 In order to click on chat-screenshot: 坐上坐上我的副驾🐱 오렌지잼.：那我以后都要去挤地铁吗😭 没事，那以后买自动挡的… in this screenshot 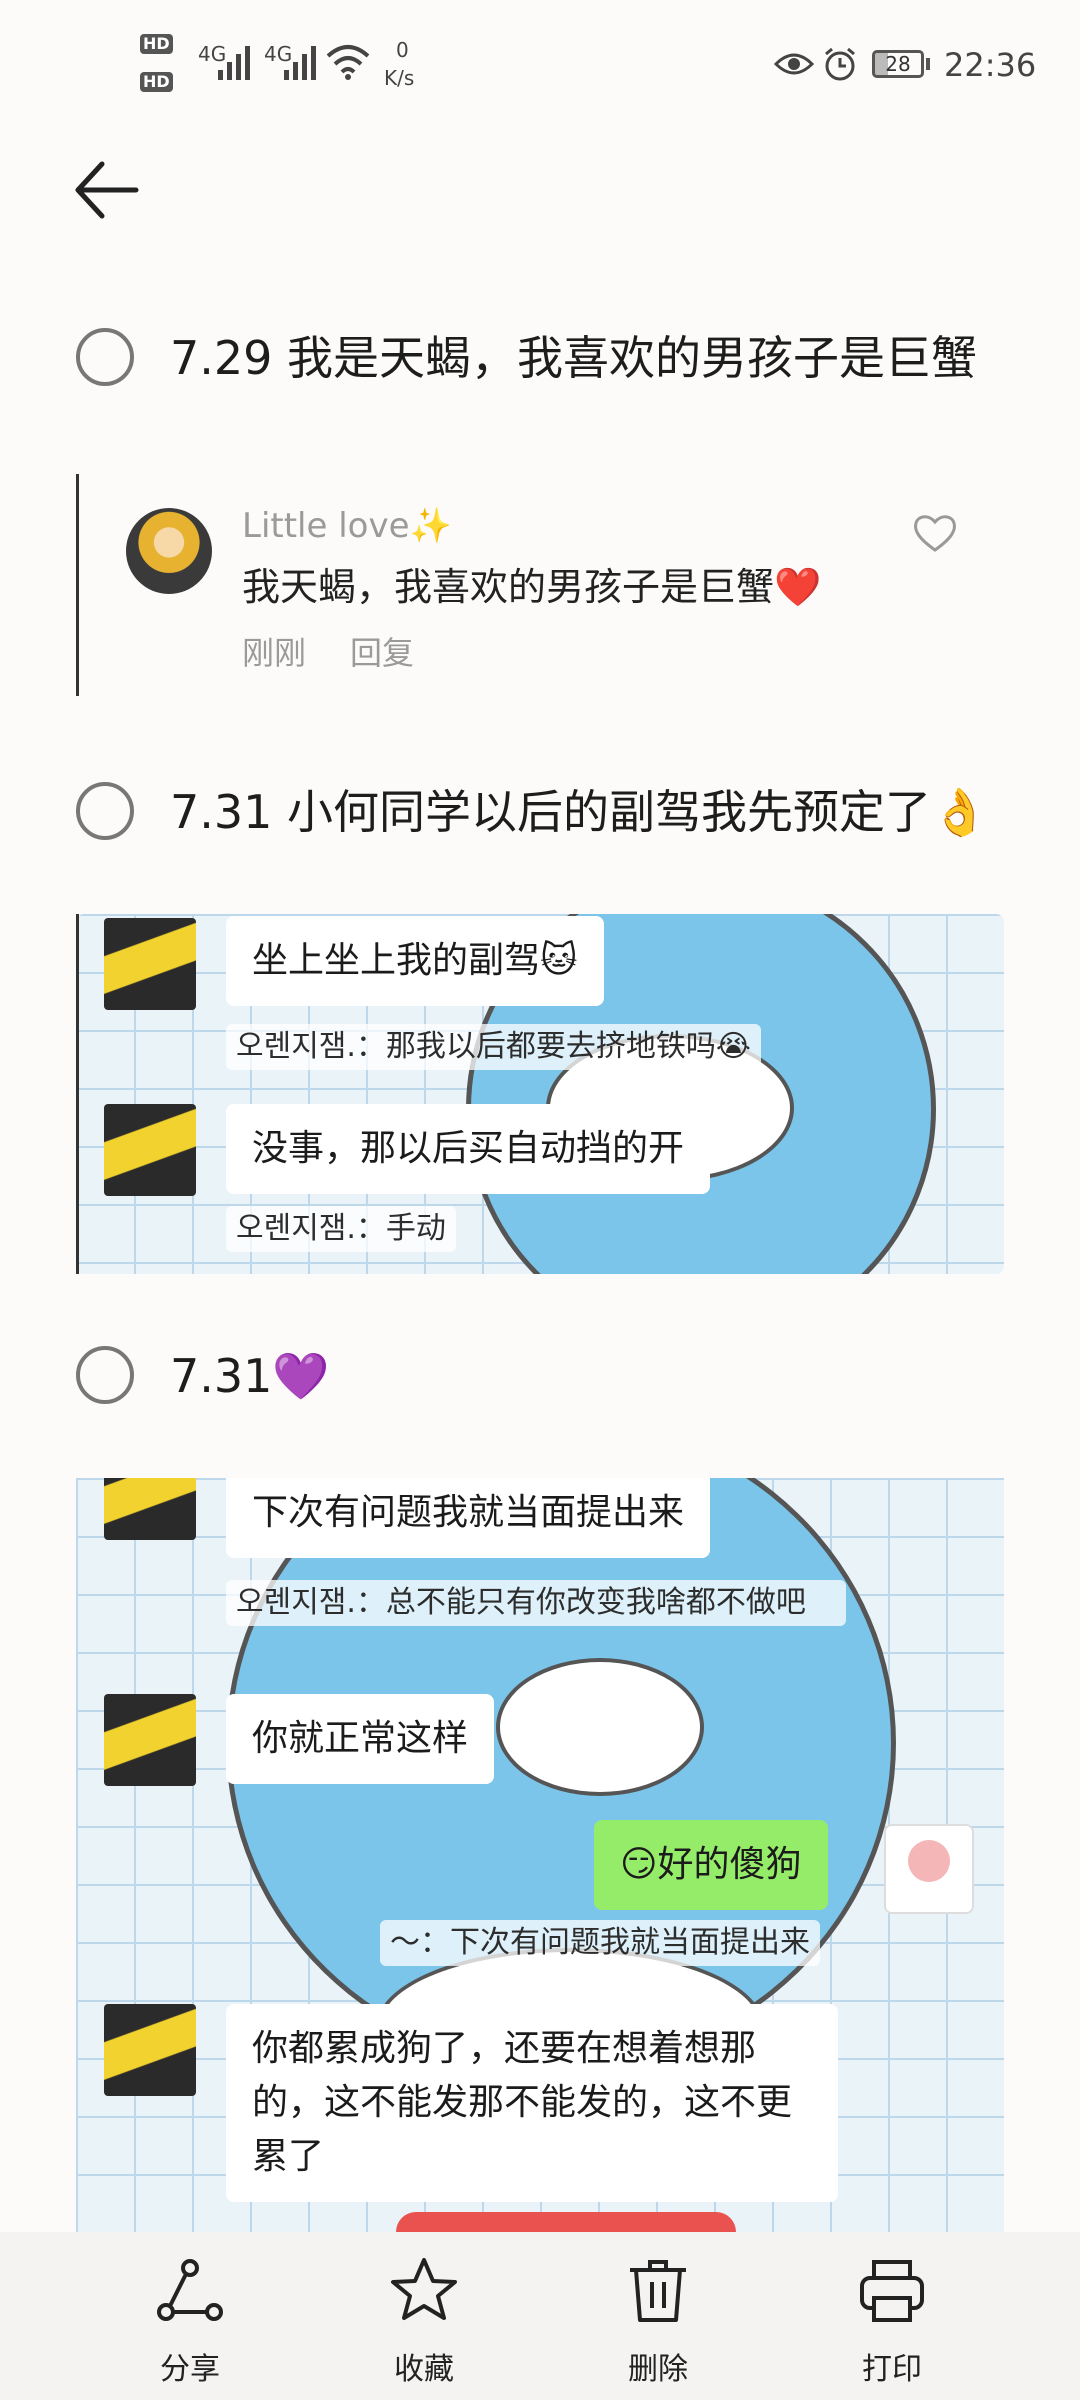, I will do `click(540, 1094)`.